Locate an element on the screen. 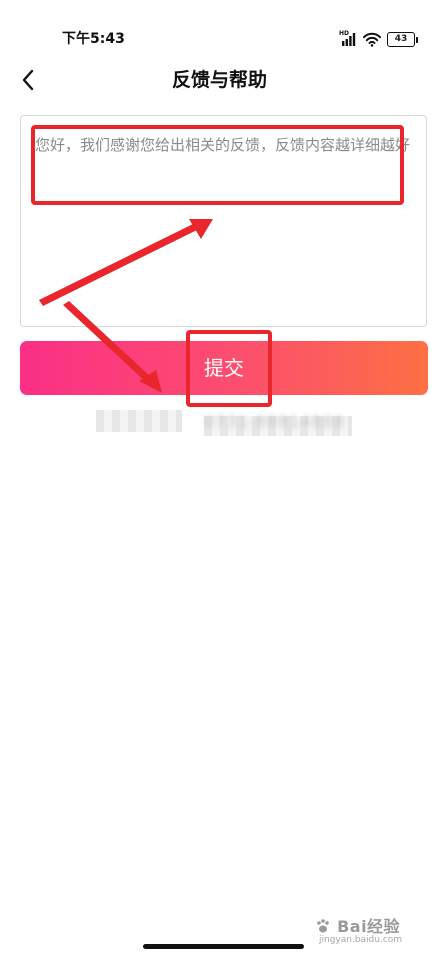 The image size is (439, 961). status-icons: HD 43 is located at coordinates (378, 39).